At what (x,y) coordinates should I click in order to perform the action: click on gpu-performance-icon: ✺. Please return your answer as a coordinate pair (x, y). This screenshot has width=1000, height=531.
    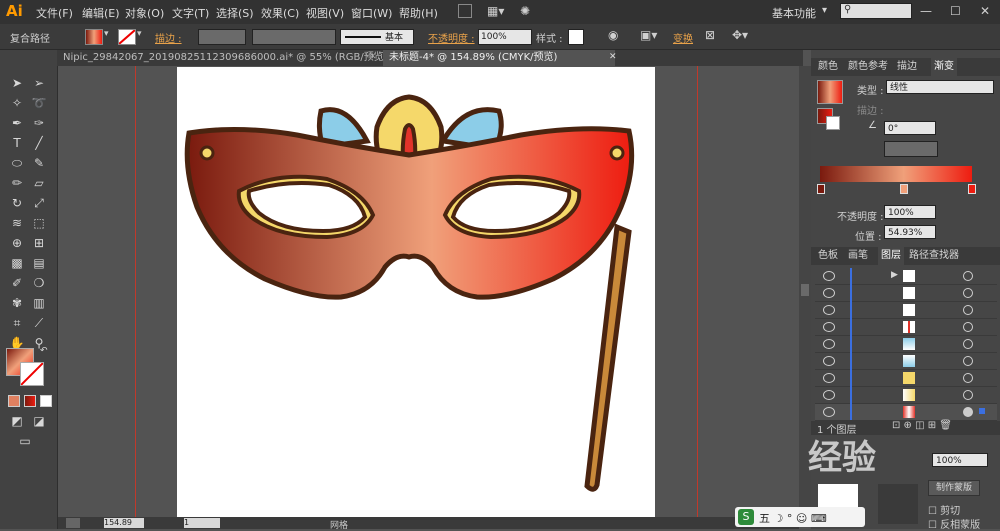
    Looking at the image, I should click on (525, 11).